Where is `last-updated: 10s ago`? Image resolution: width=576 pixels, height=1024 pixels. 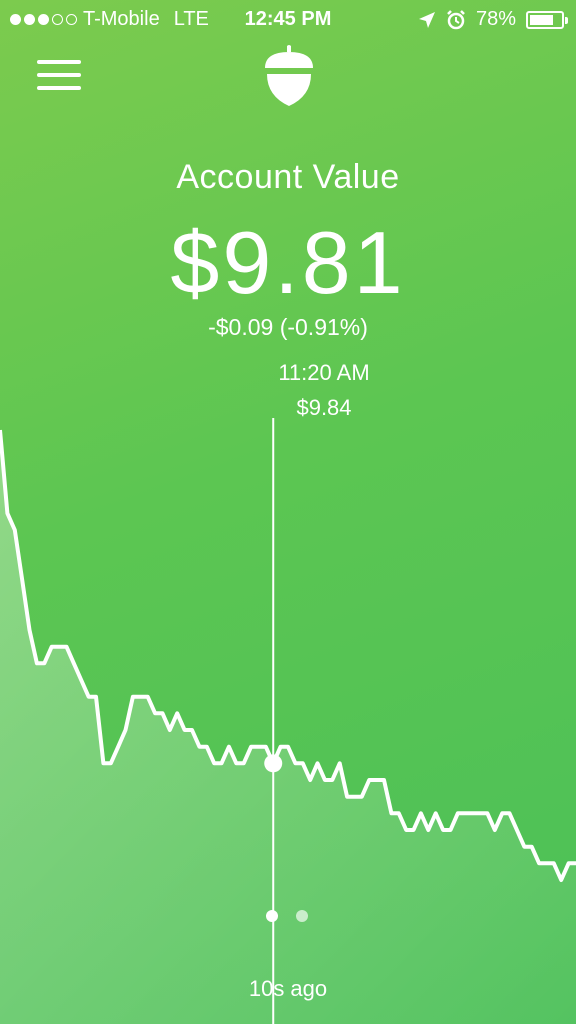
last-updated: 10s ago is located at coordinates (288, 988).